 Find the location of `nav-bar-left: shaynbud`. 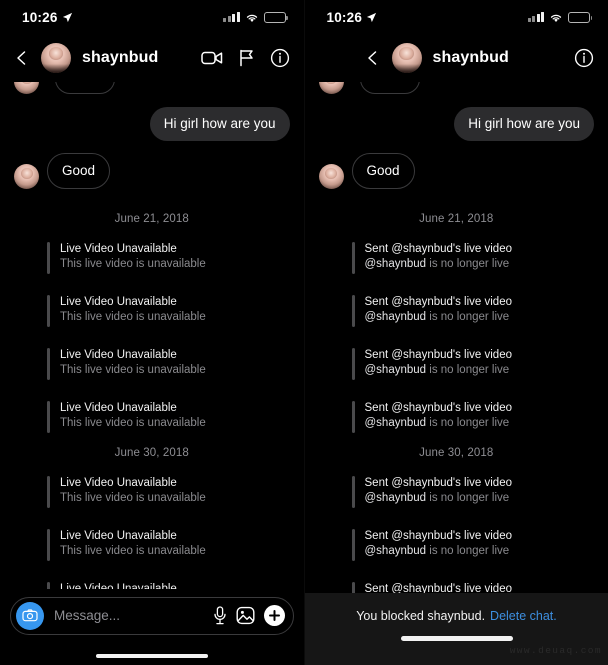

nav-bar-left: shaynbud is located at coordinates (152, 58).